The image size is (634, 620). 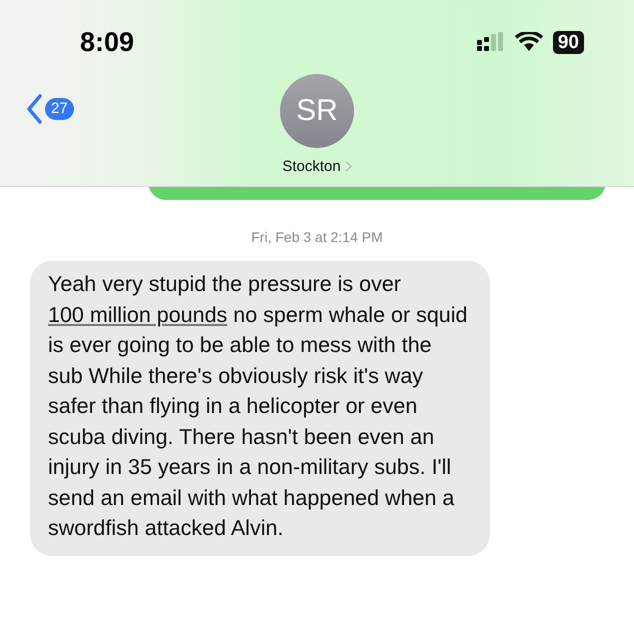 I want to click on status-time: 8:09, so click(x=107, y=42).